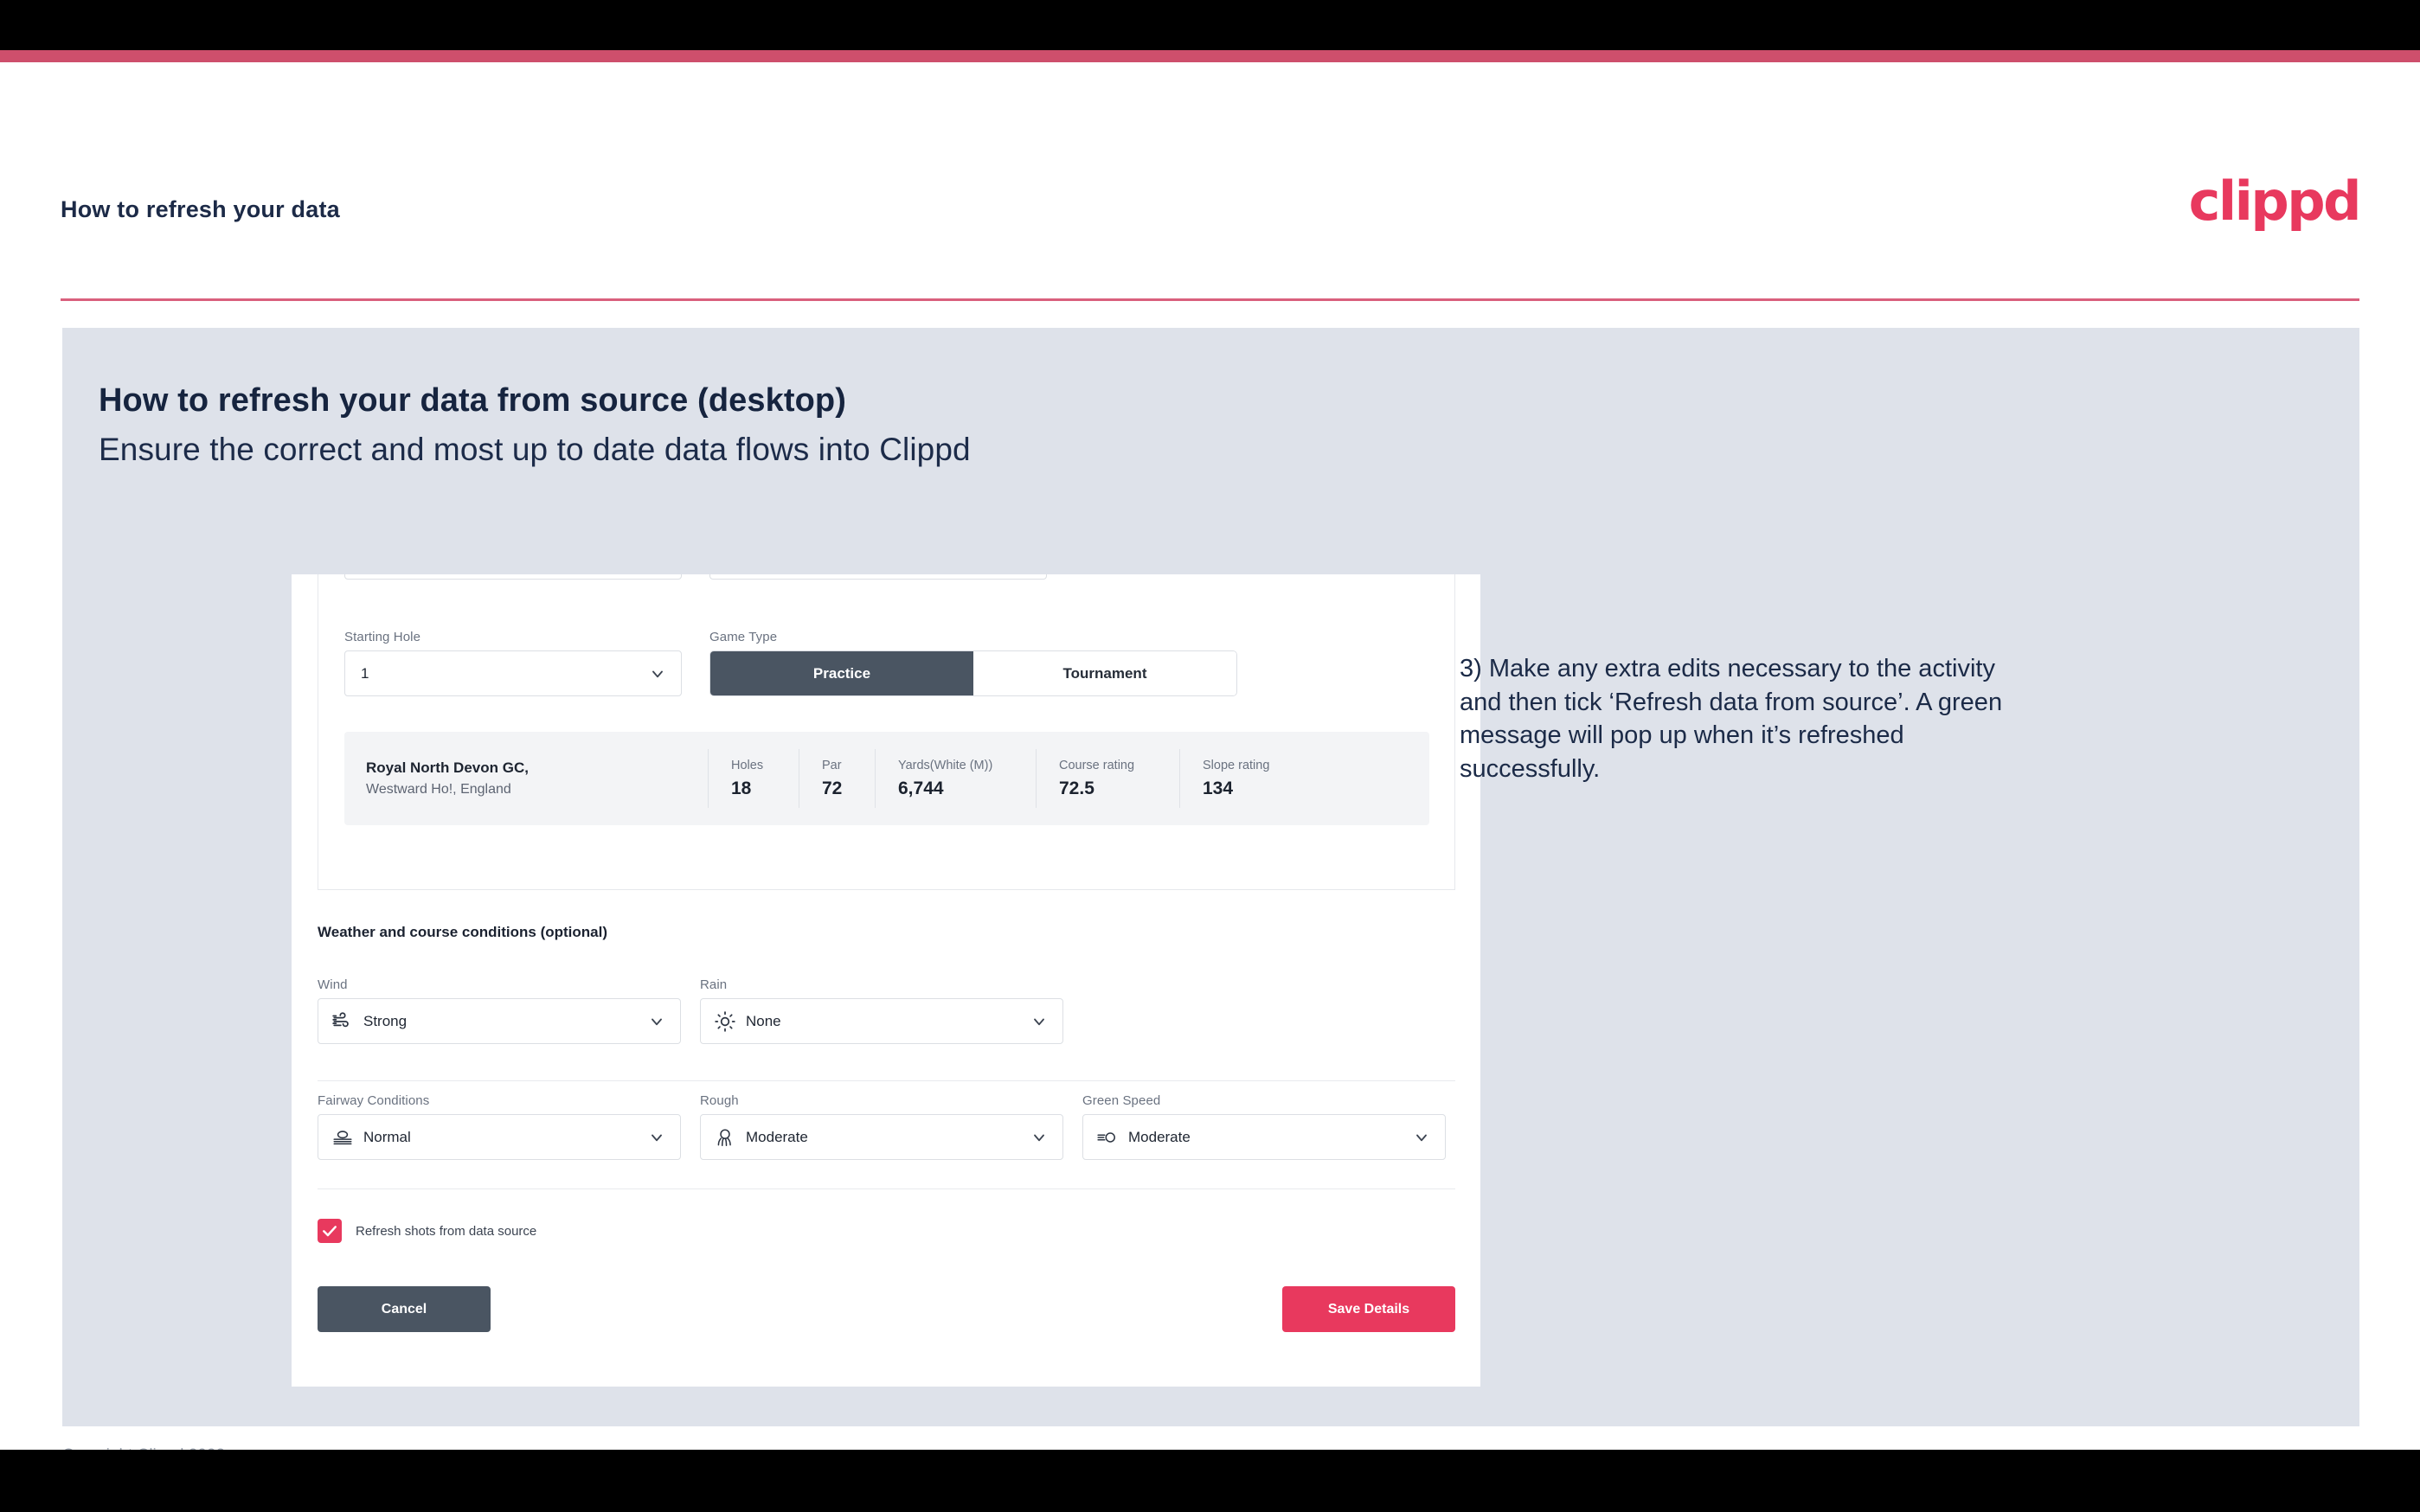 Image resolution: width=2420 pixels, height=1512 pixels. I want to click on rain-select: None, so click(881, 1021).